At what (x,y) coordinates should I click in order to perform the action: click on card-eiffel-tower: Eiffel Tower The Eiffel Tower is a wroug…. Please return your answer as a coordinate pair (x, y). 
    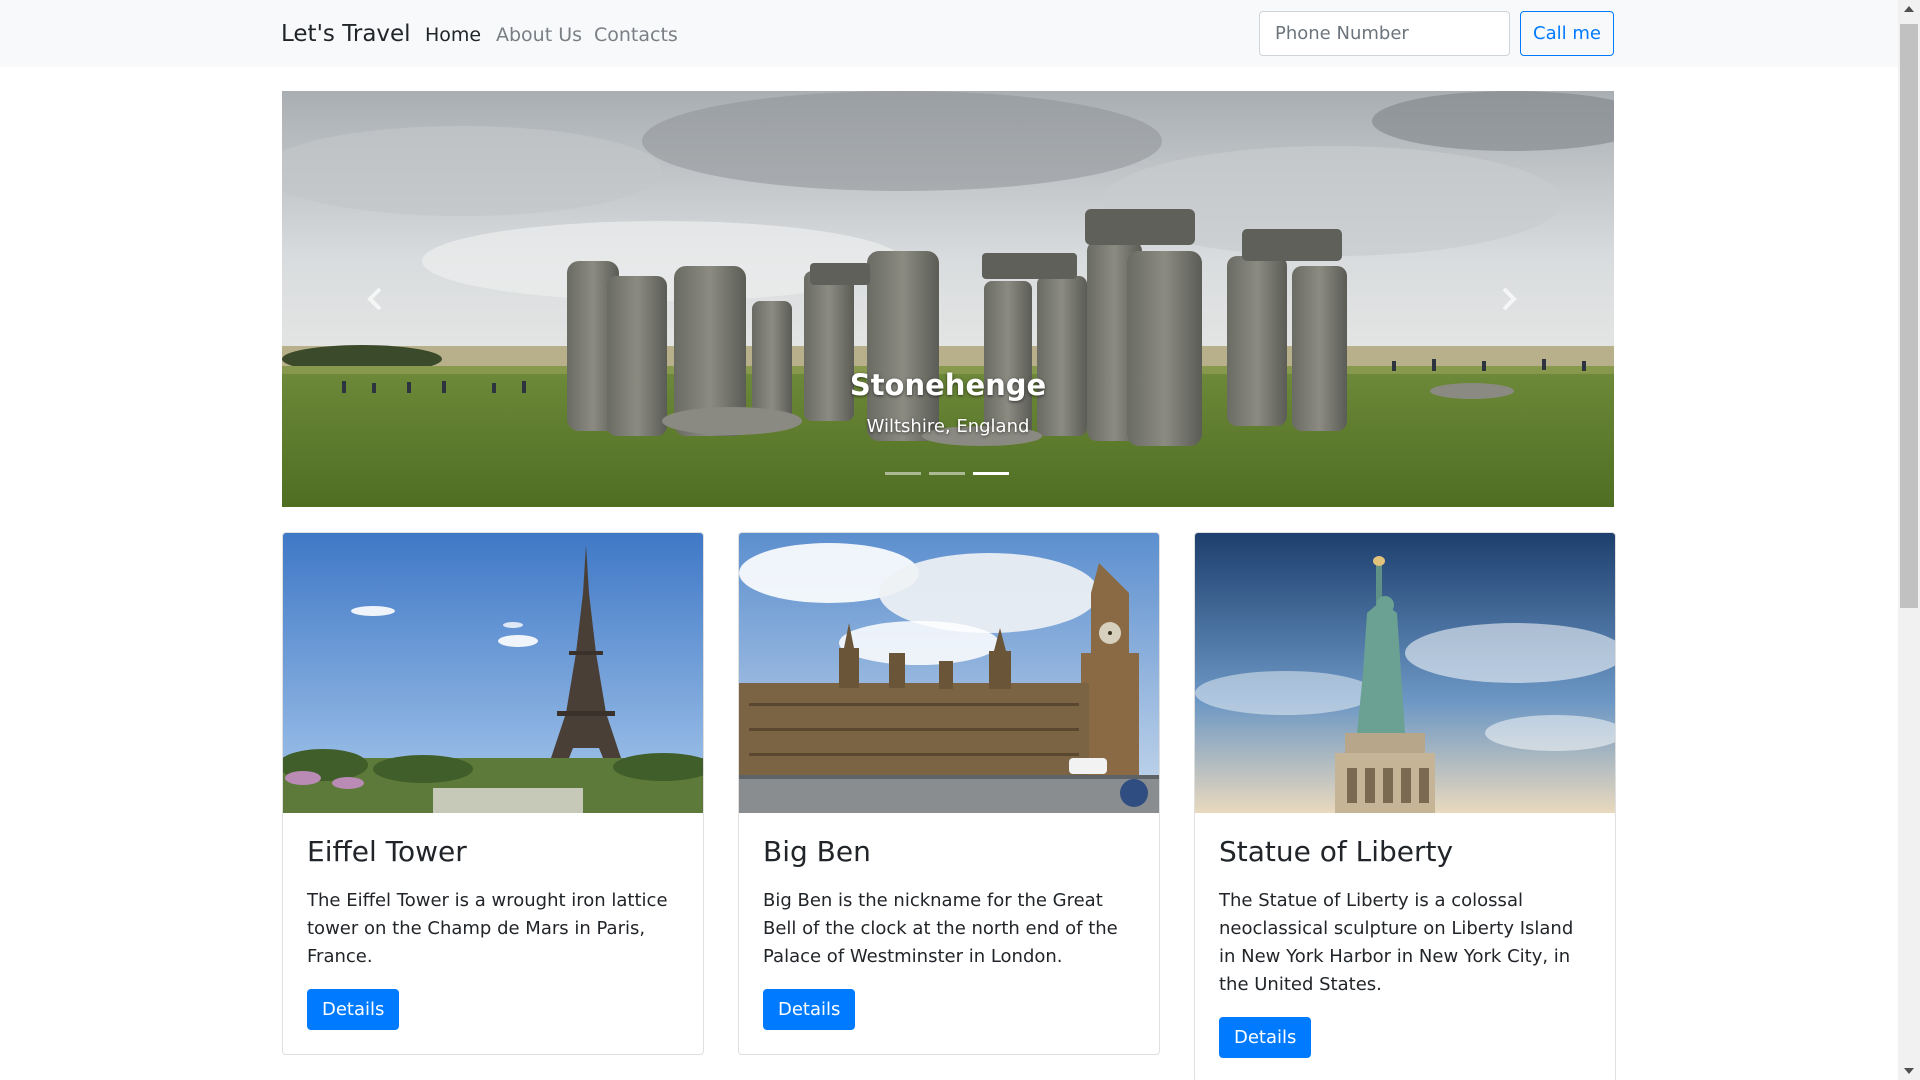
    Looking at the image, I should click on (493, 793).